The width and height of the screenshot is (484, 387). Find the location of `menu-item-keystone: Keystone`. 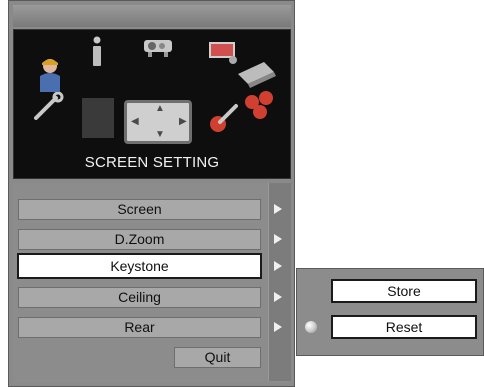

menu-item-keystone: Keystone is located at coordinates (139, 266).